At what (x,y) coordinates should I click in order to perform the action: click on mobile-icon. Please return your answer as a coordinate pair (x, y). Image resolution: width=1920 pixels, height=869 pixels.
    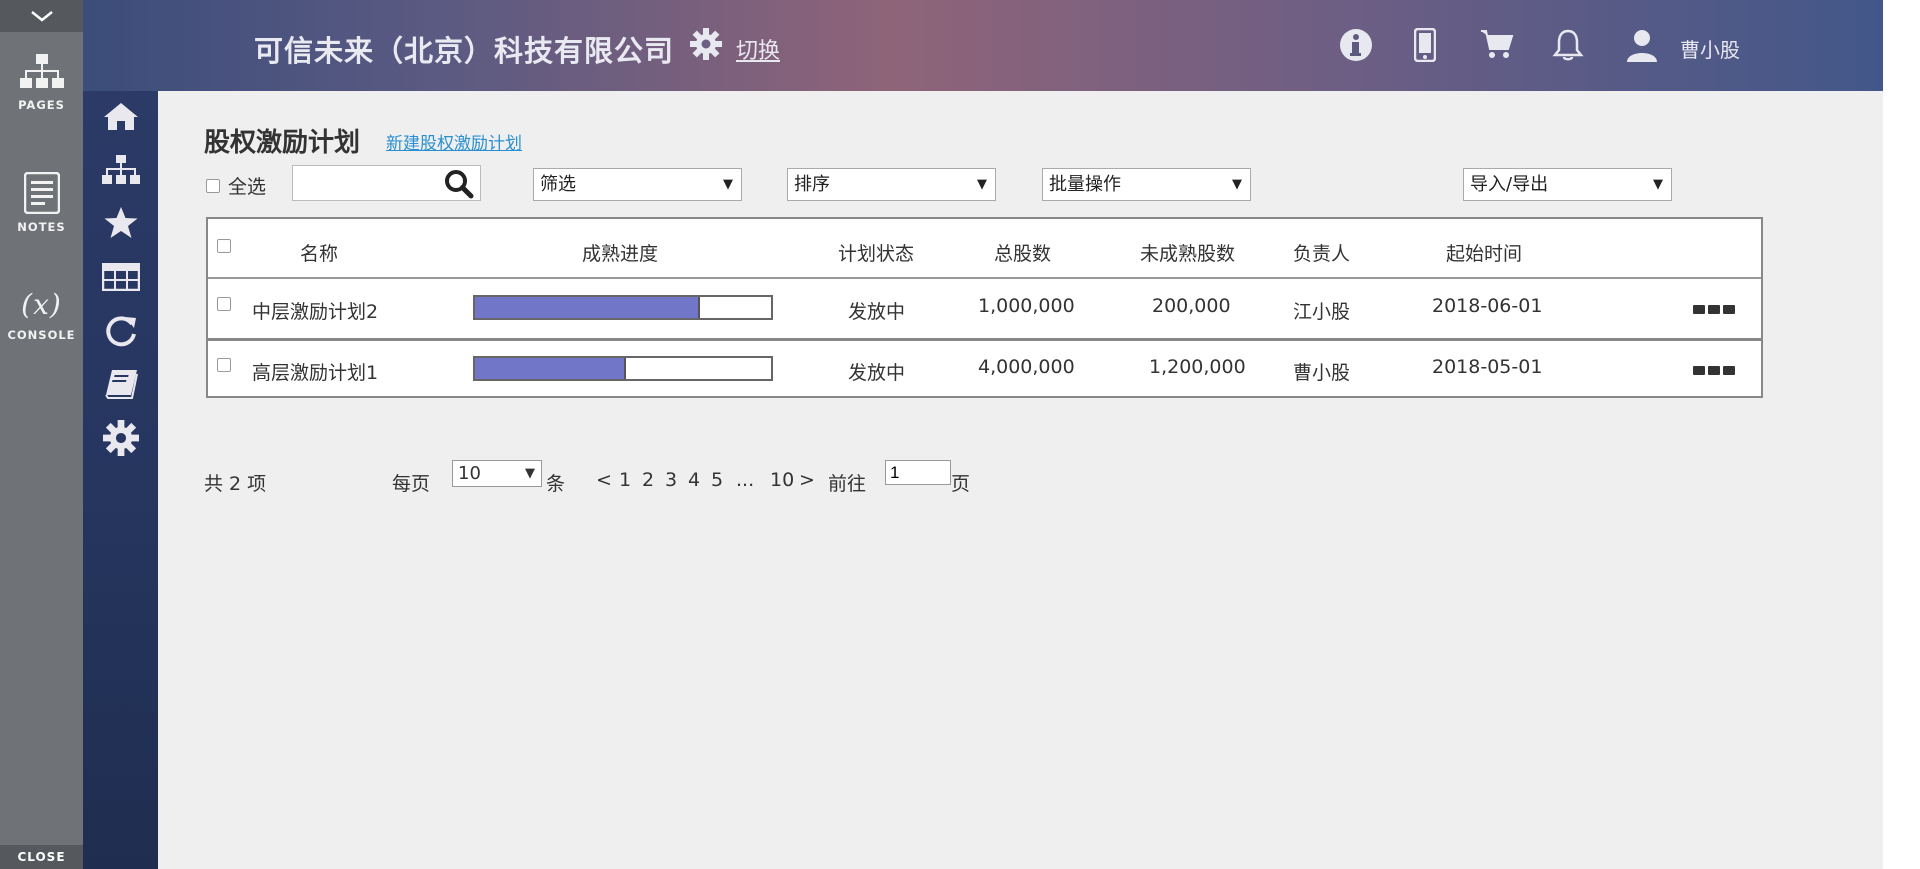
    Looking at the image, I should click on (1425, 45).